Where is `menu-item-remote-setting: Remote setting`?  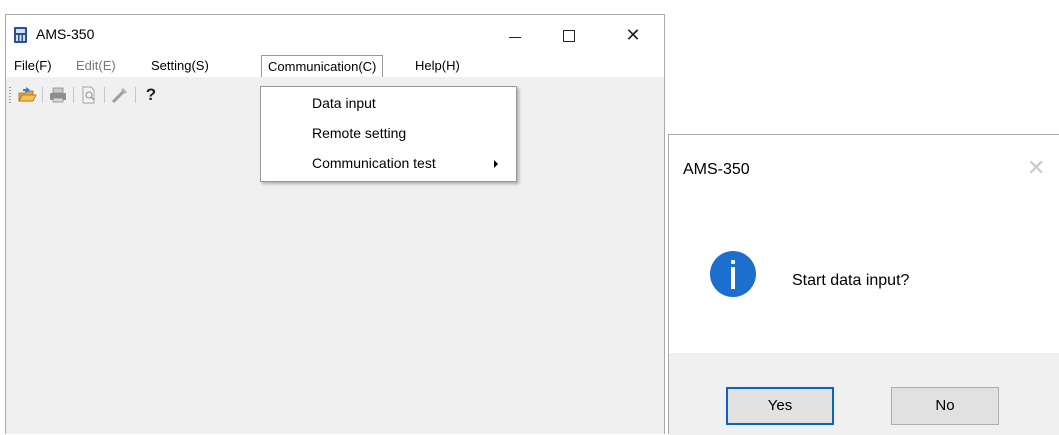 menu-item-remote-setting: Remote setting is located at coordinates (388, 133).